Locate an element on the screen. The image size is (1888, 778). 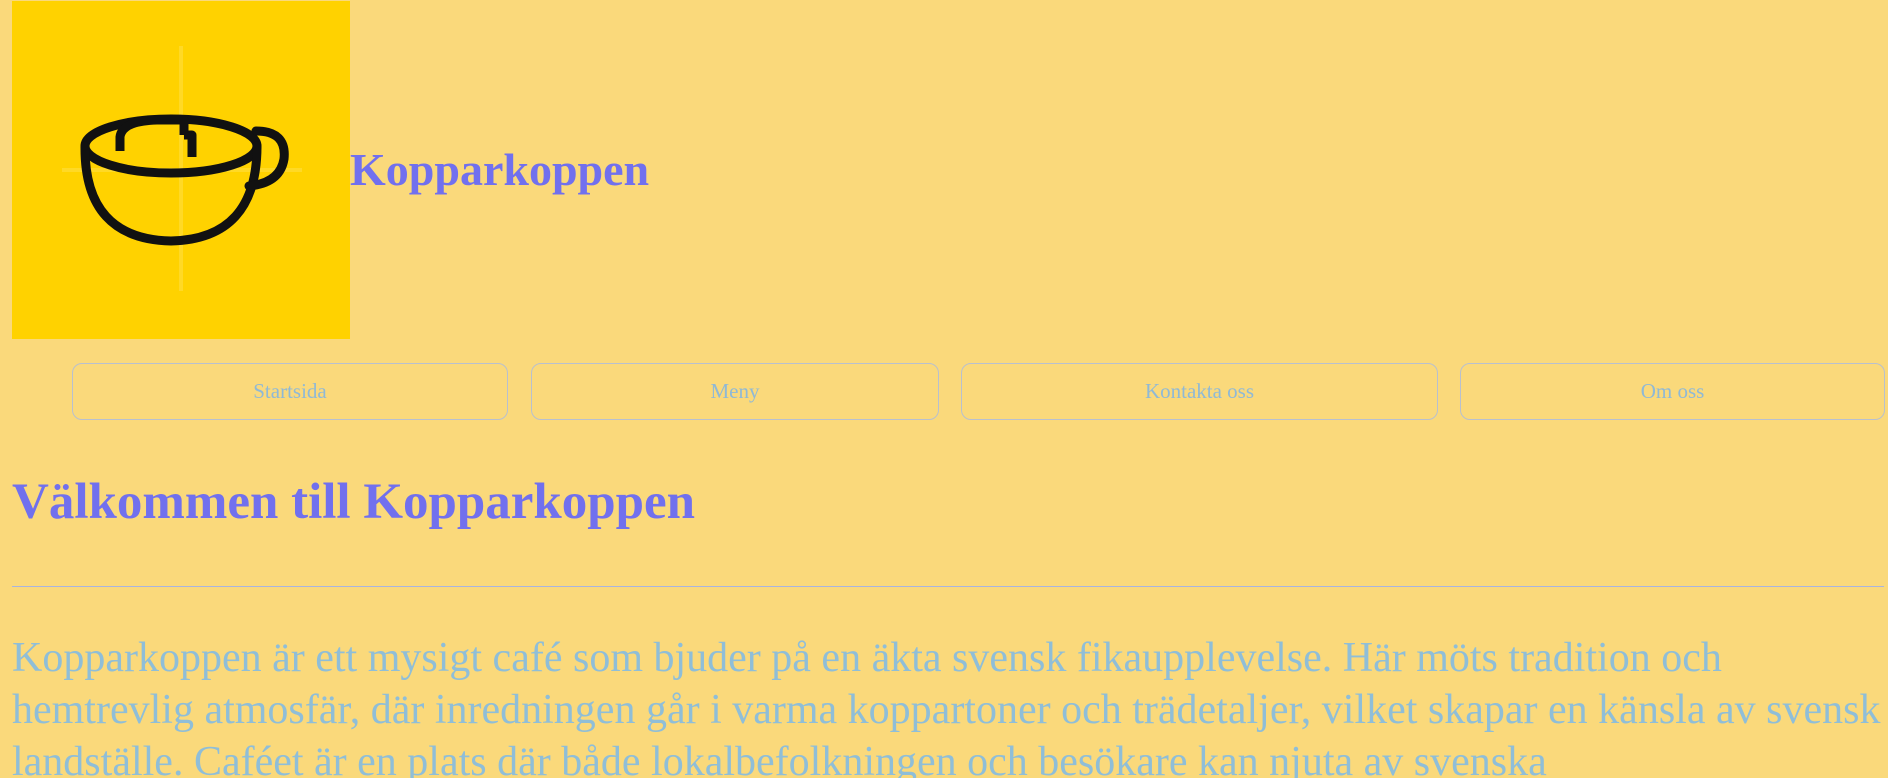
main-nav: Startsida Meny Kontakta oss Om oss is located at coordinates (944, 392).